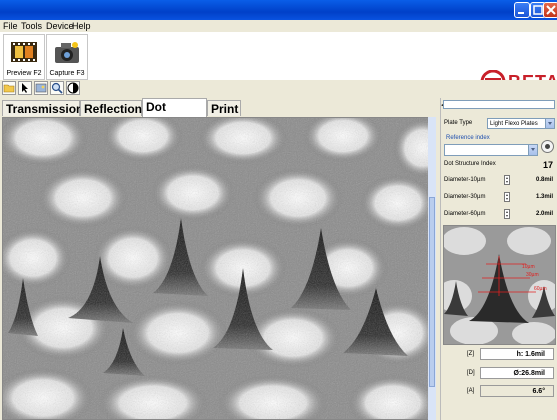 The width and height of the screenshot is (557, 420). I want to click on capture-button: Capture F3, so click(67, 57).